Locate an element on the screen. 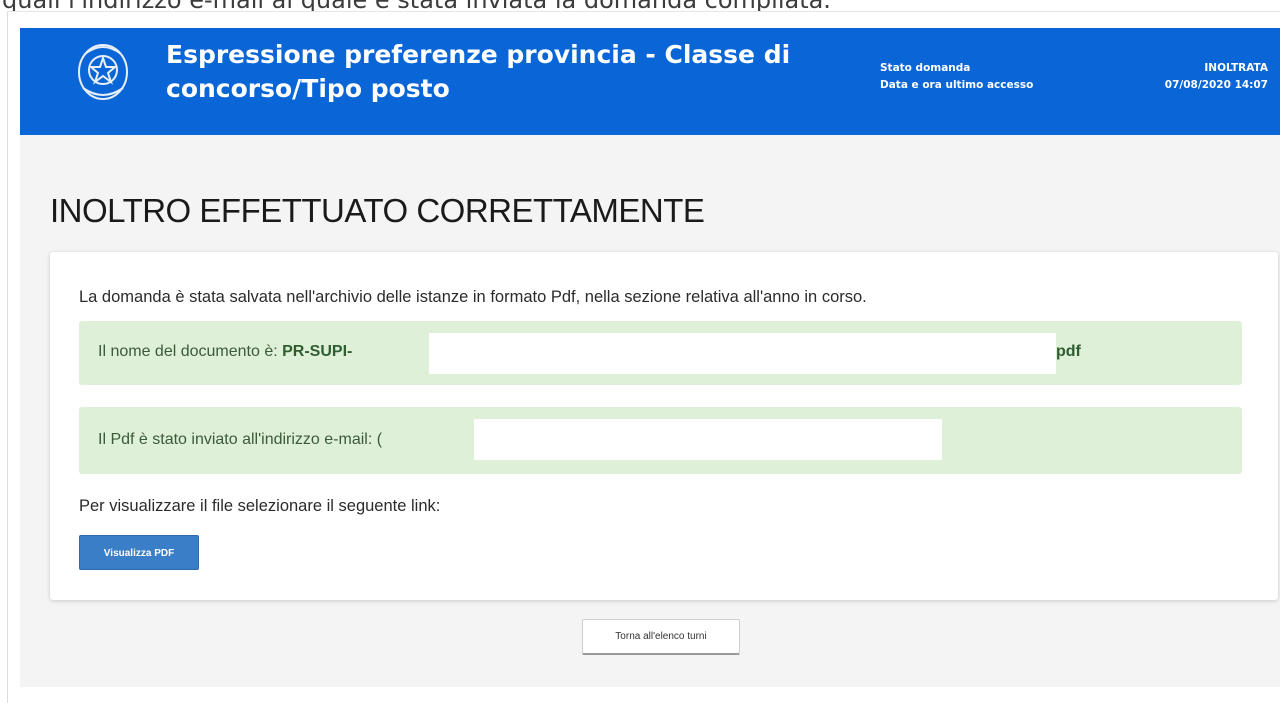 Image resolution: width=1280 pixels, height=703 pixels. back-to-list-button: Torna all'elenco turni is located at coordinates (661, 637).